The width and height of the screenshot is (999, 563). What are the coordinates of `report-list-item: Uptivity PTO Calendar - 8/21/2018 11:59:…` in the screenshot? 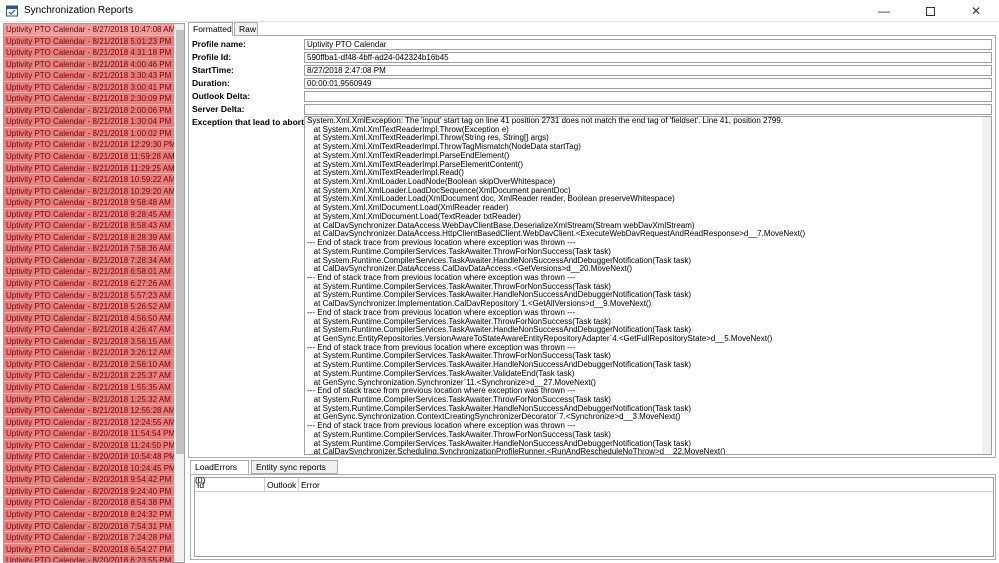 It's located at (89, 157).